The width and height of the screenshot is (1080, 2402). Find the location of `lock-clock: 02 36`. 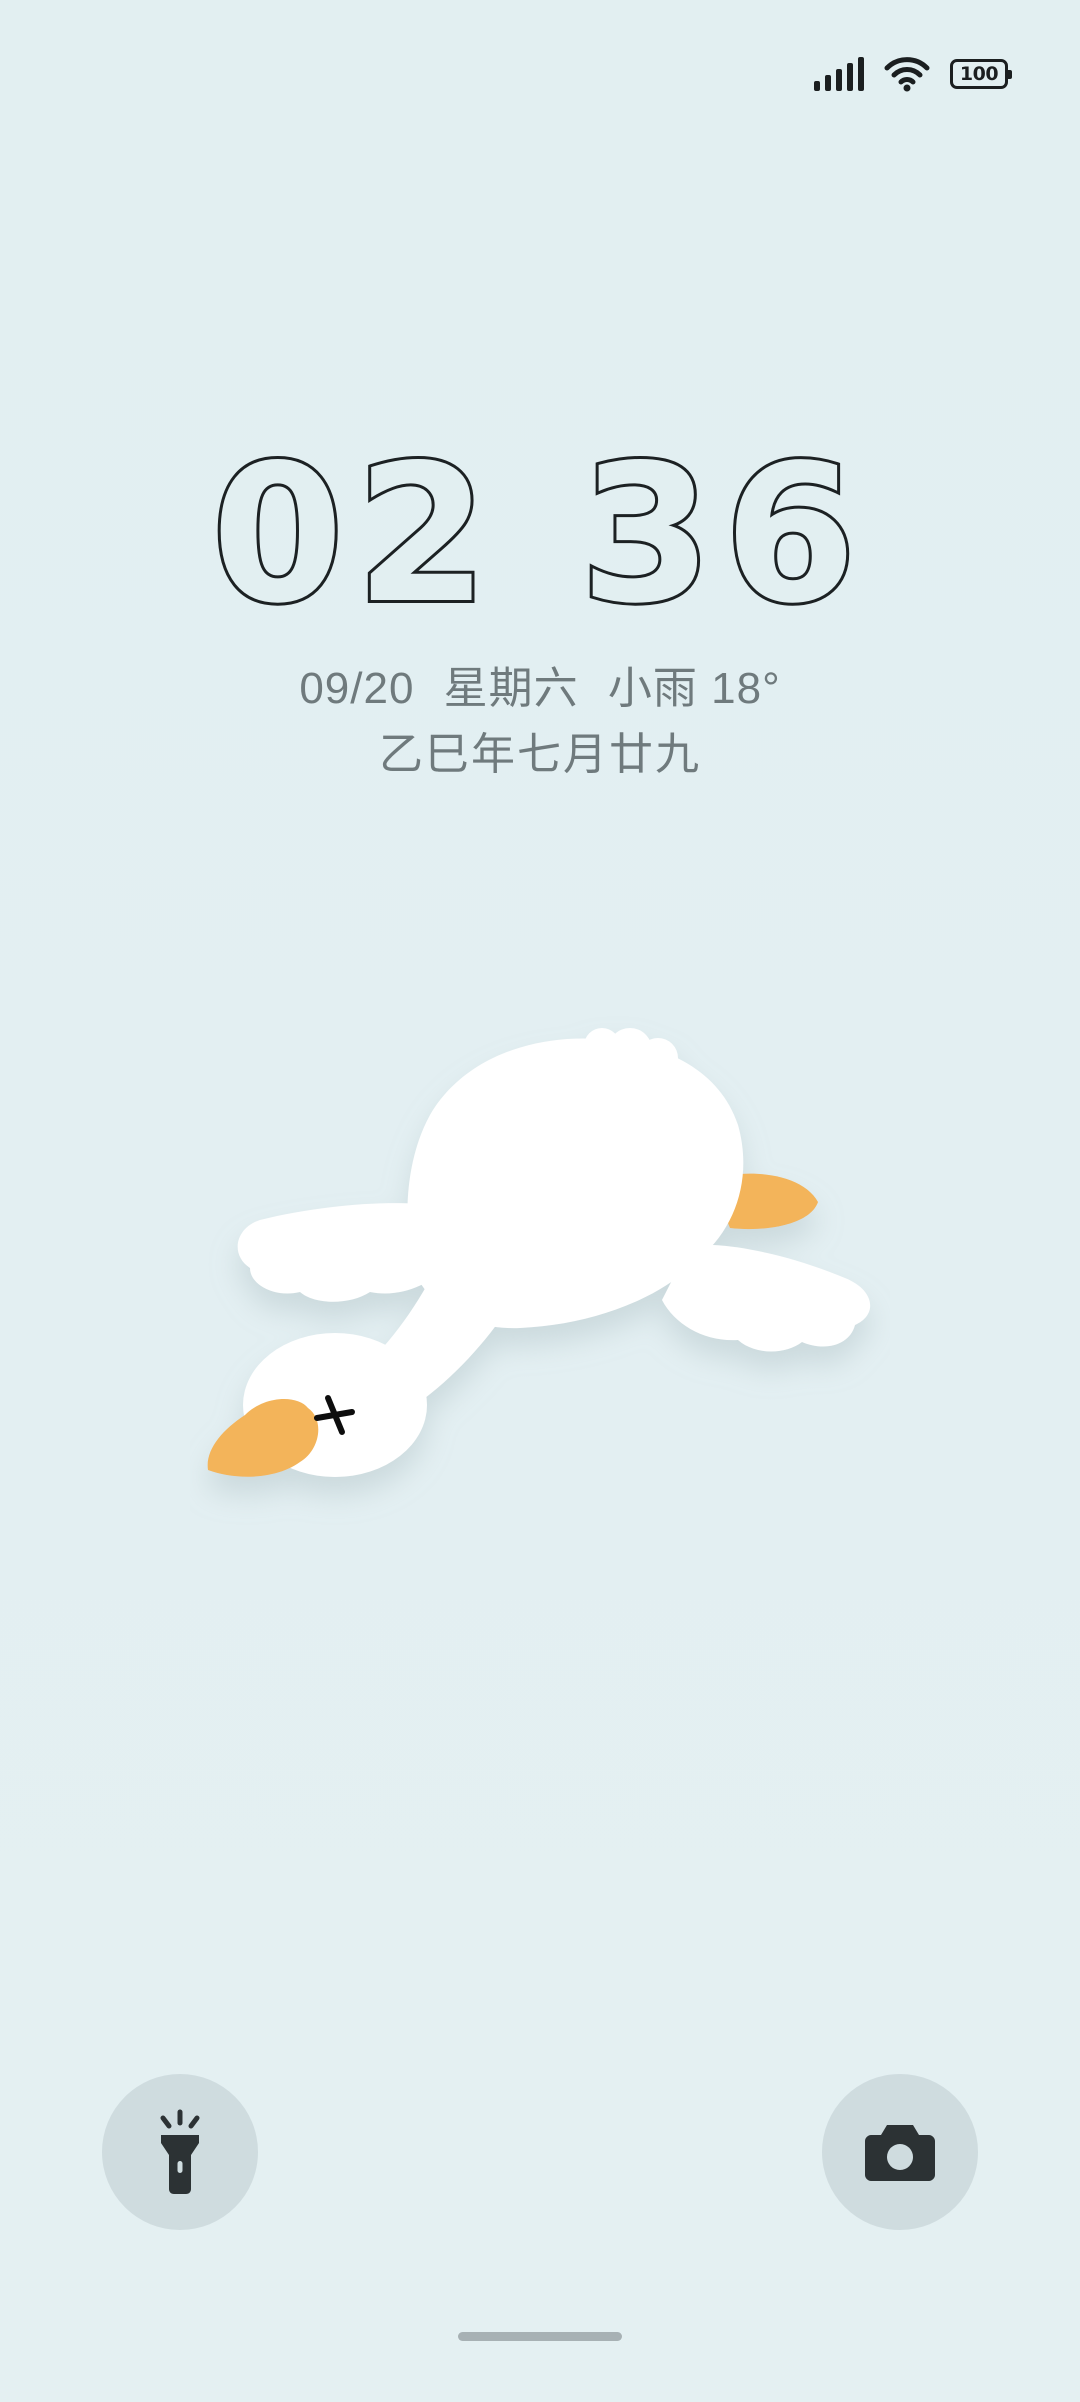

lock-clock: 02 36 is located at coordinates (540, 534).